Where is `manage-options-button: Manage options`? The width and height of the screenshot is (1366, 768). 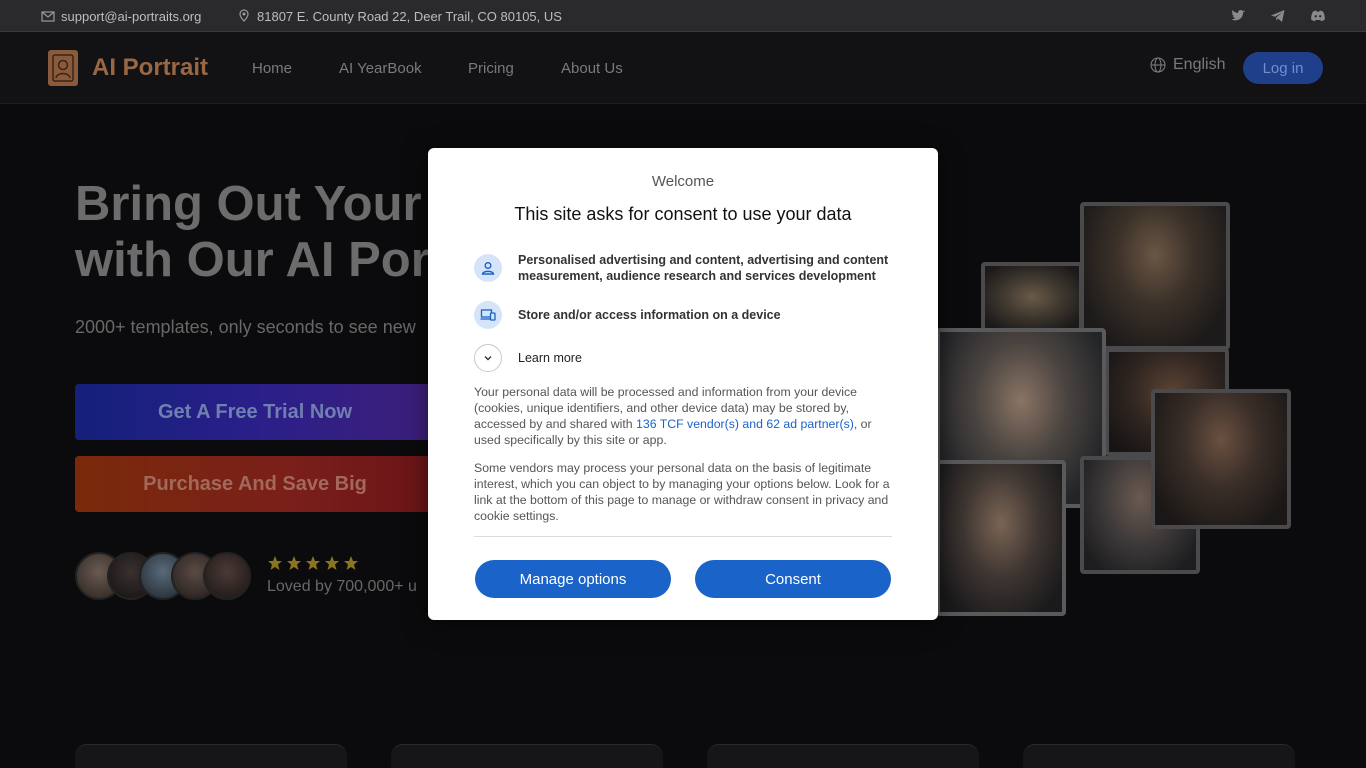
manage-options-button: Manage options is located at coordinates (573, 579).